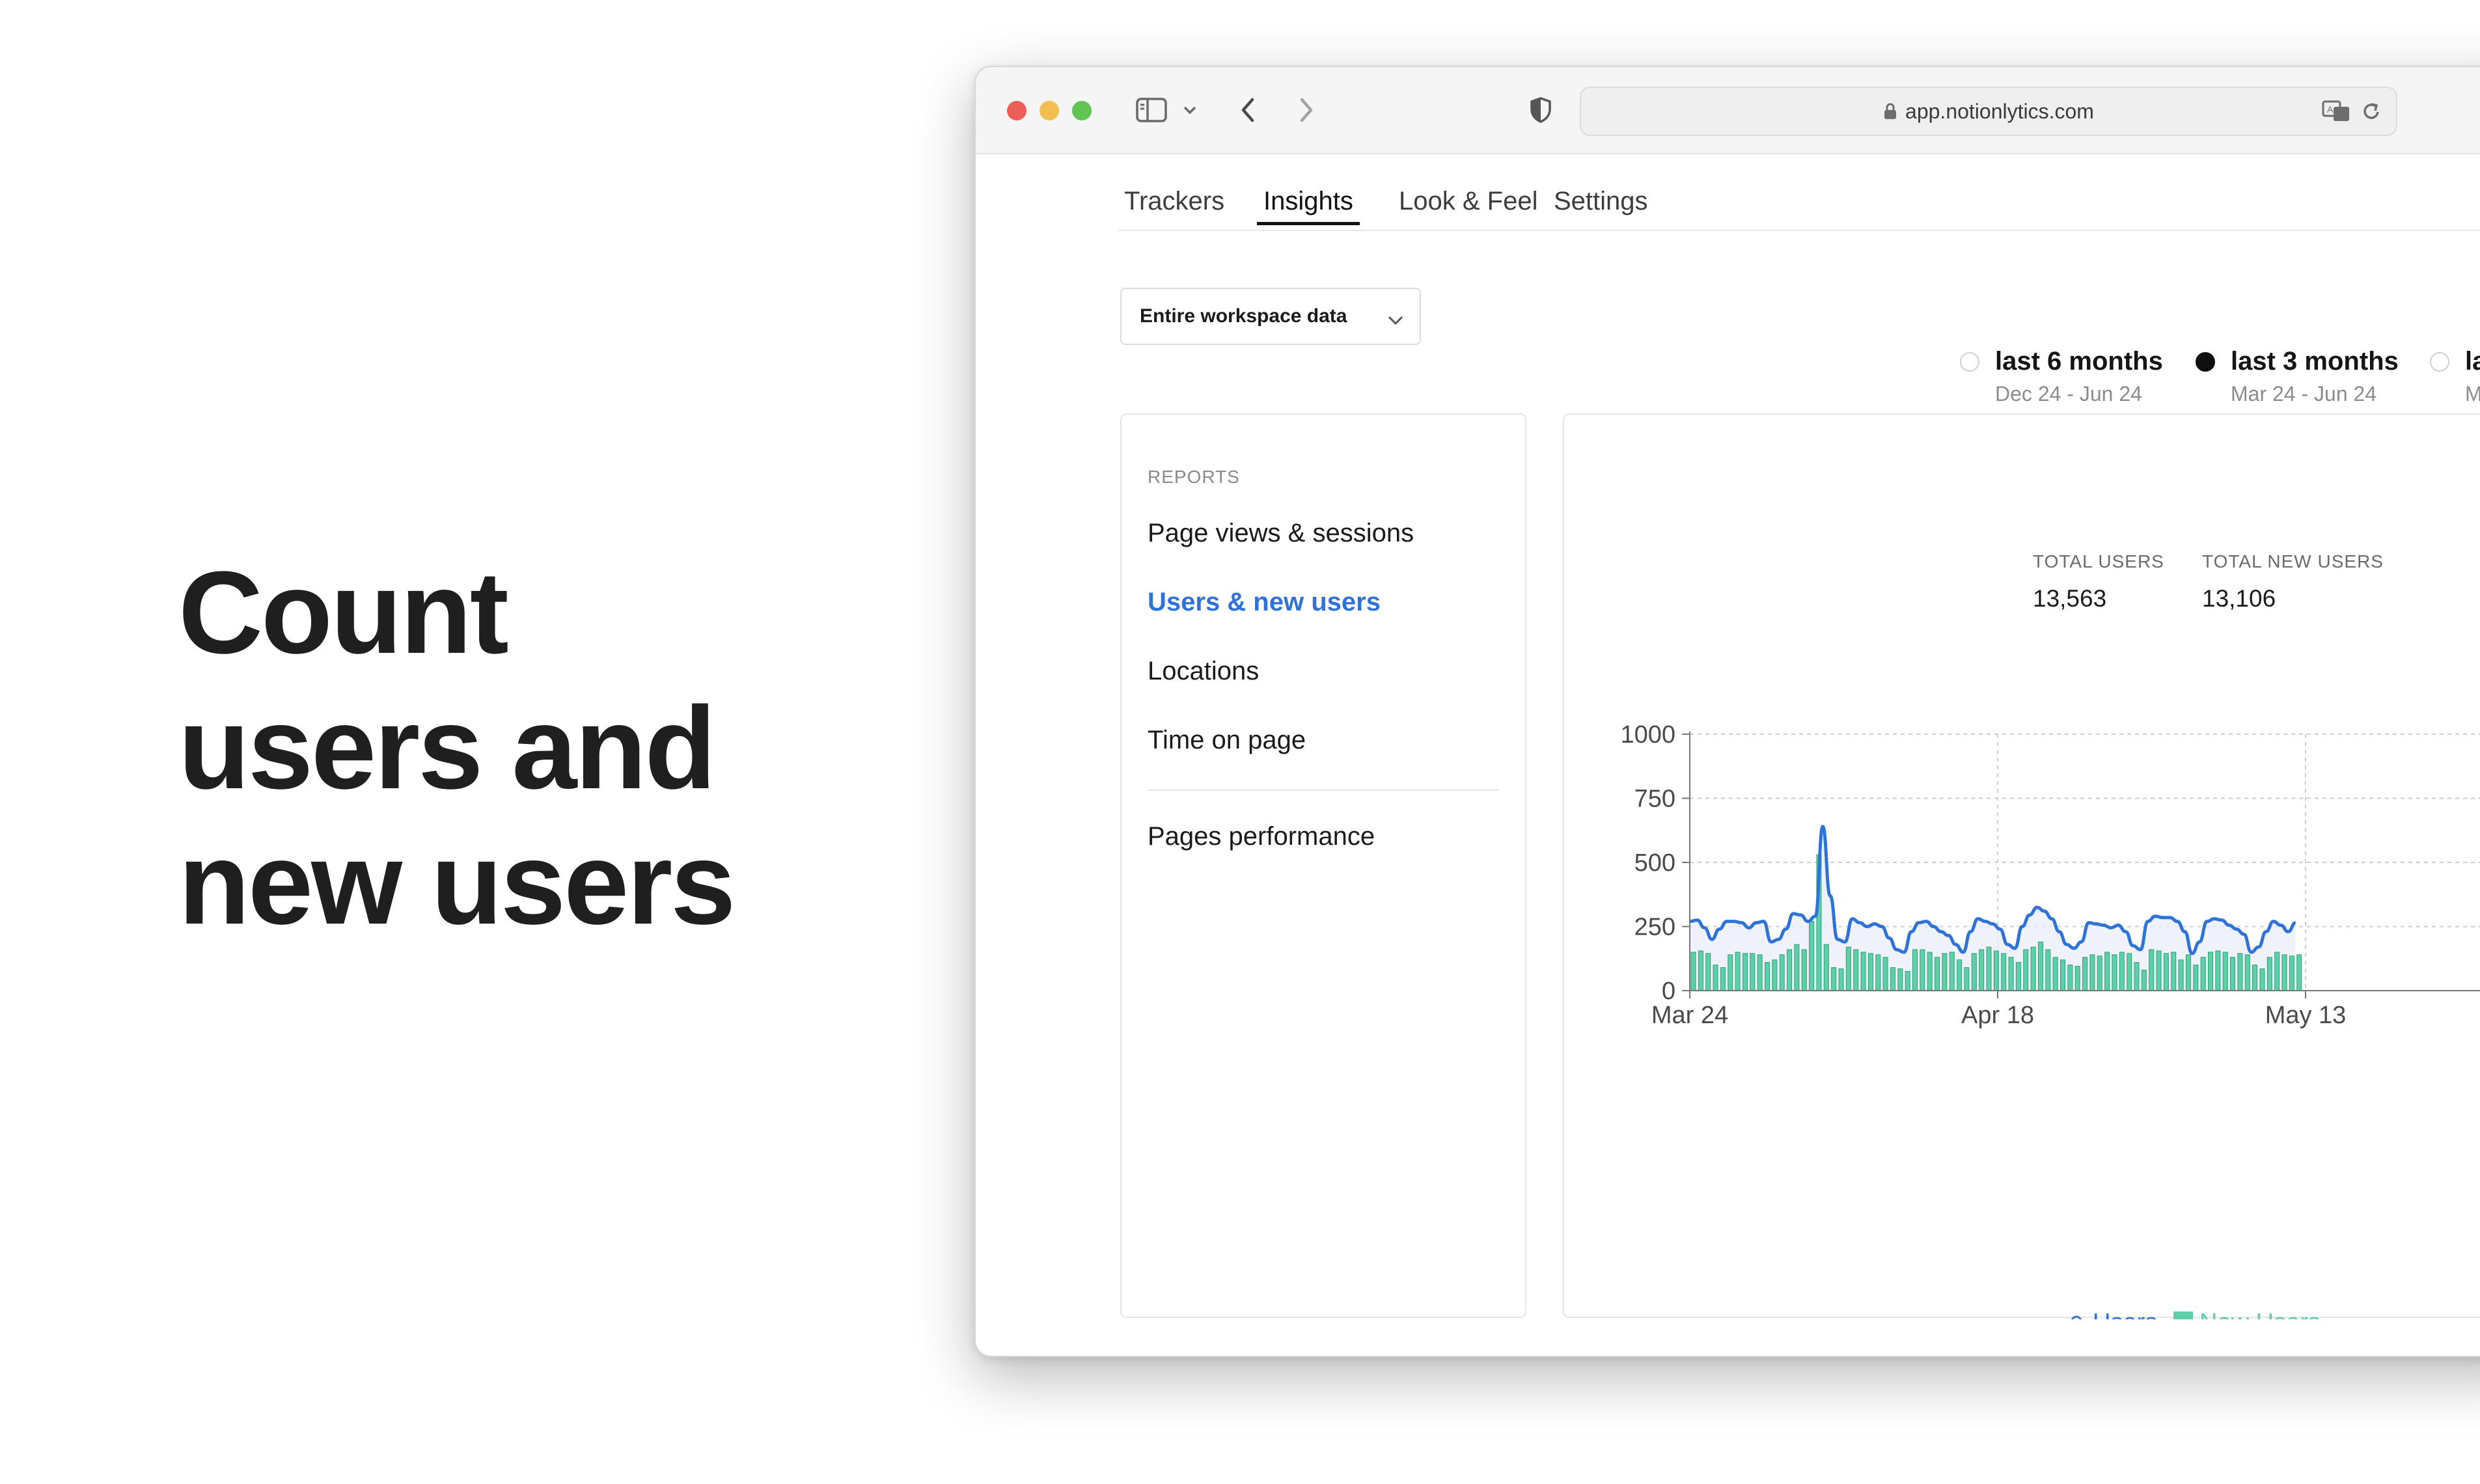  What do you see at coordinates (2472, 361) in the screenshot?
I see `range-label-partial: la` at bounding box center [2472, 361].